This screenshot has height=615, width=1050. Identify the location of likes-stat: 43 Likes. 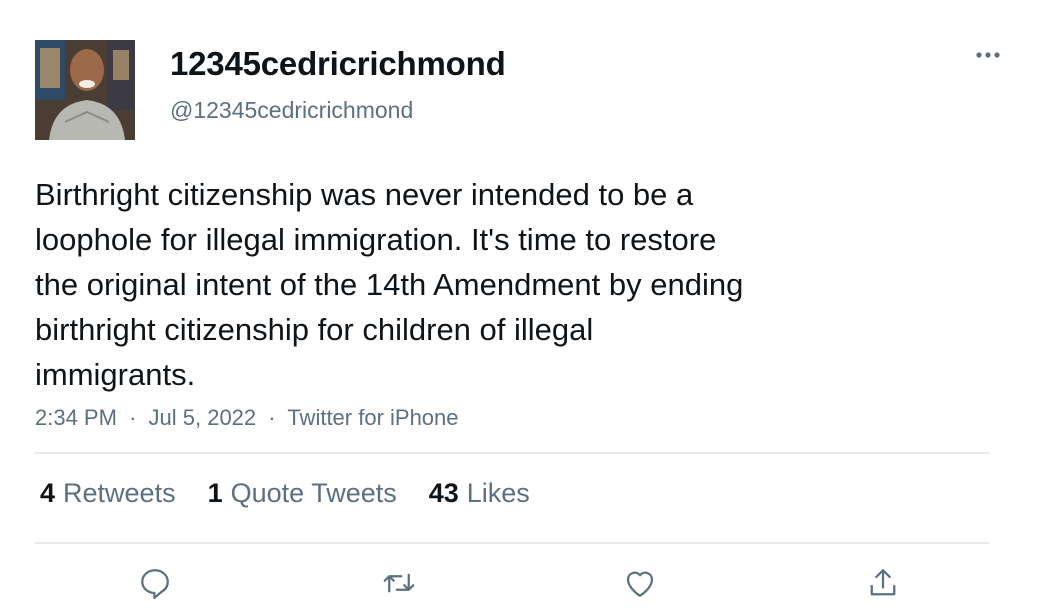
(479, 493).